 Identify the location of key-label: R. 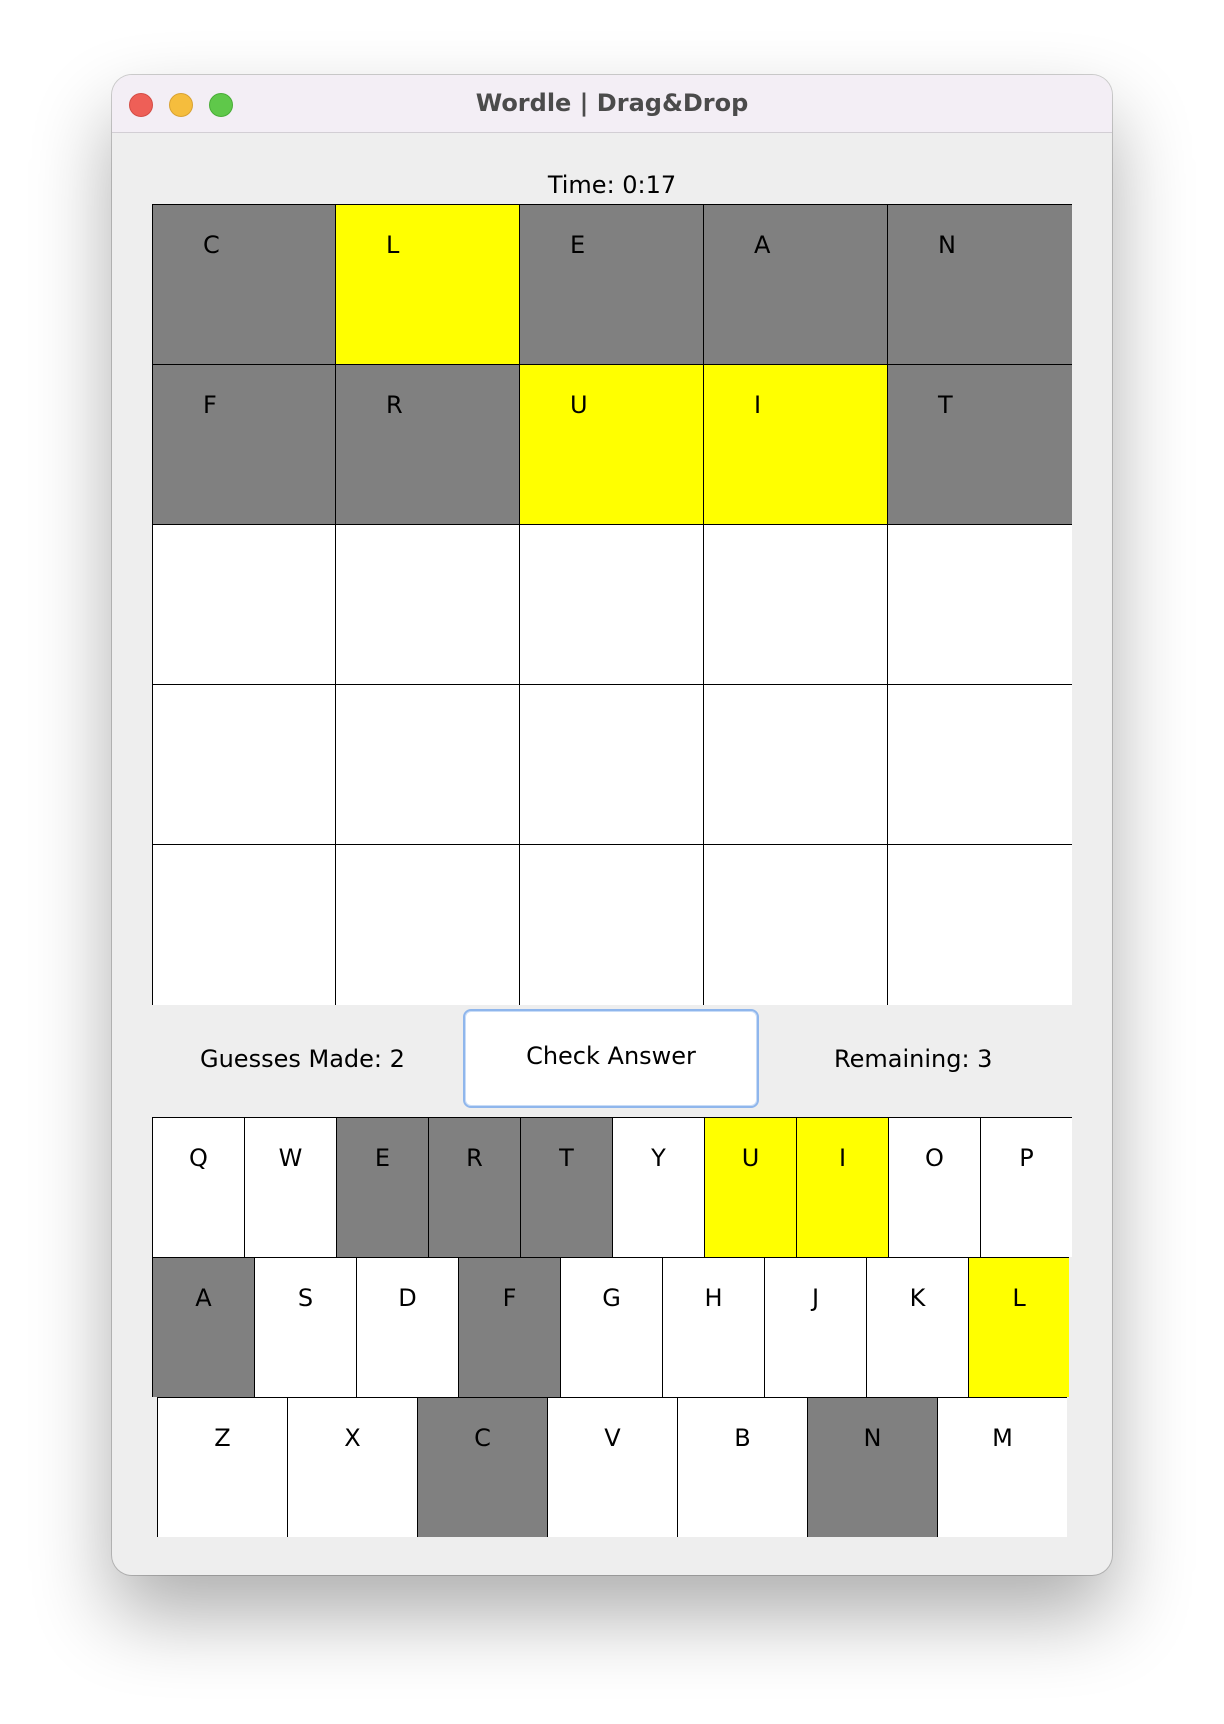
(474, 1158).